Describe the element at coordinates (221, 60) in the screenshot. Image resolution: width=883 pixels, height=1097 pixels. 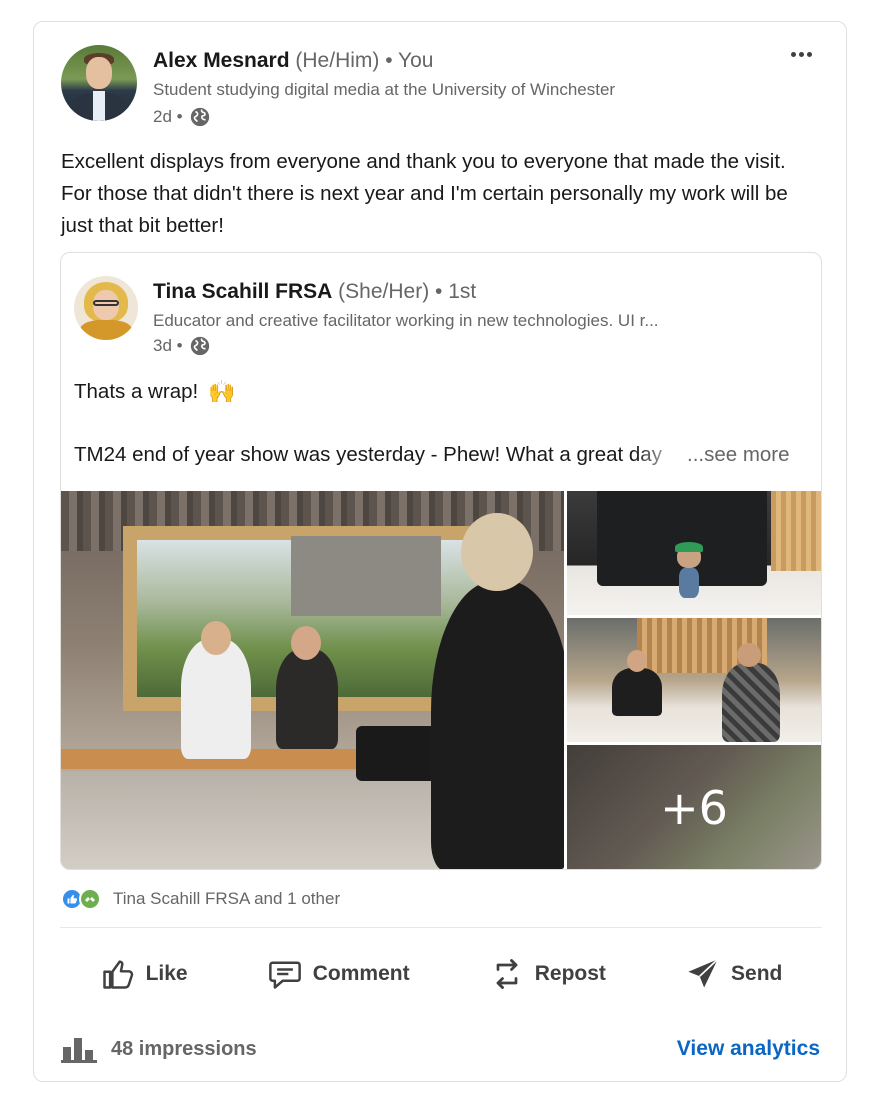
I see `author-name: Alex Mesnard` at that location.